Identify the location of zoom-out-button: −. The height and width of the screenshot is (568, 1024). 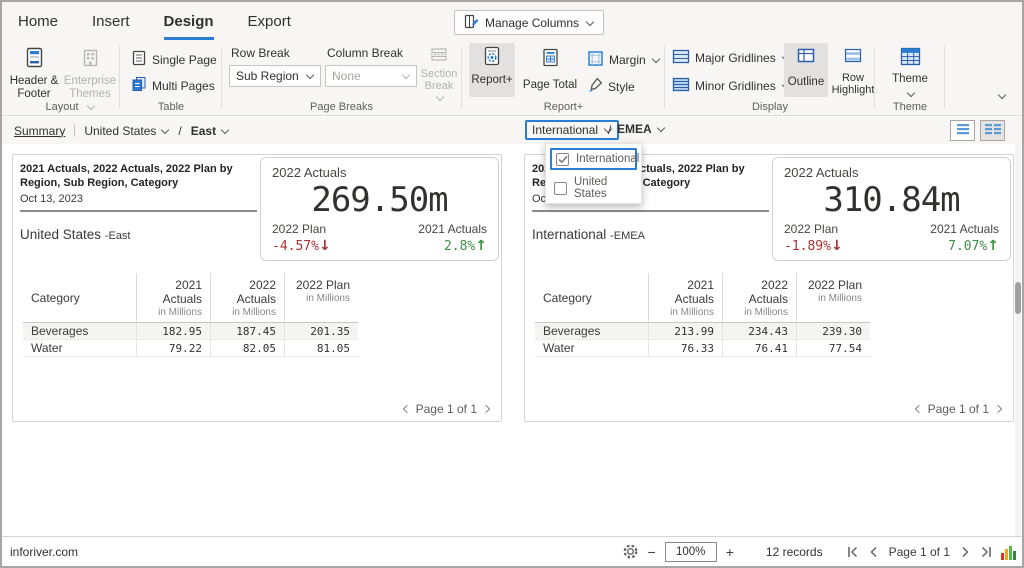
(652, 552).